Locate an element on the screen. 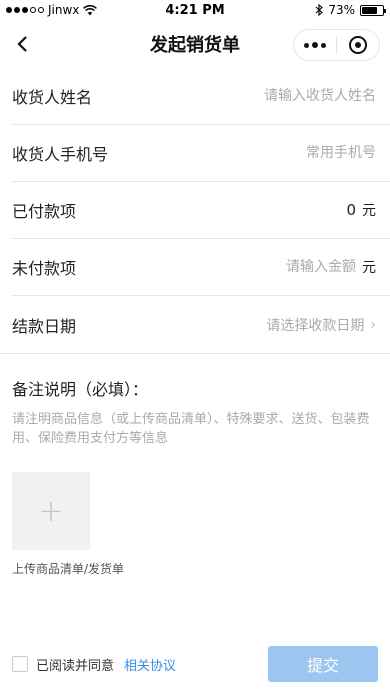 This screenshot has height=694, width=390. remark-title: 备注说明（必填）： is located at coordinates (80, 389).